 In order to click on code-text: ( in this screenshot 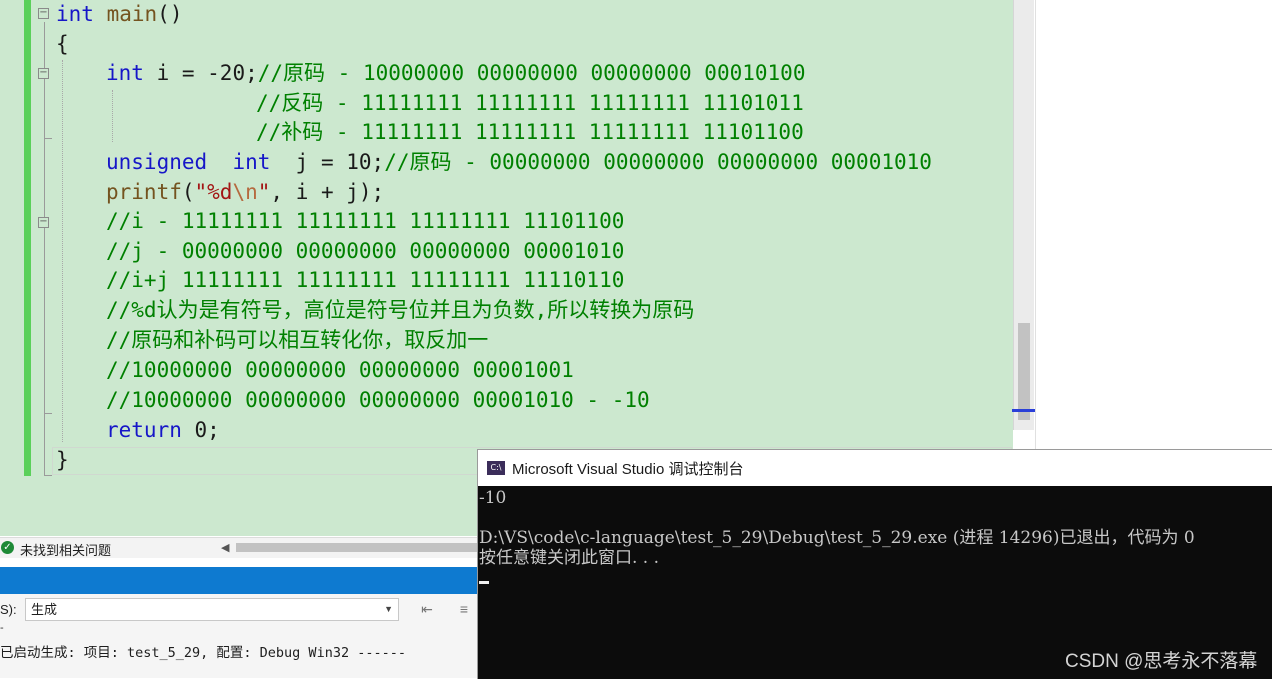, I will do `click(188, 192)`.